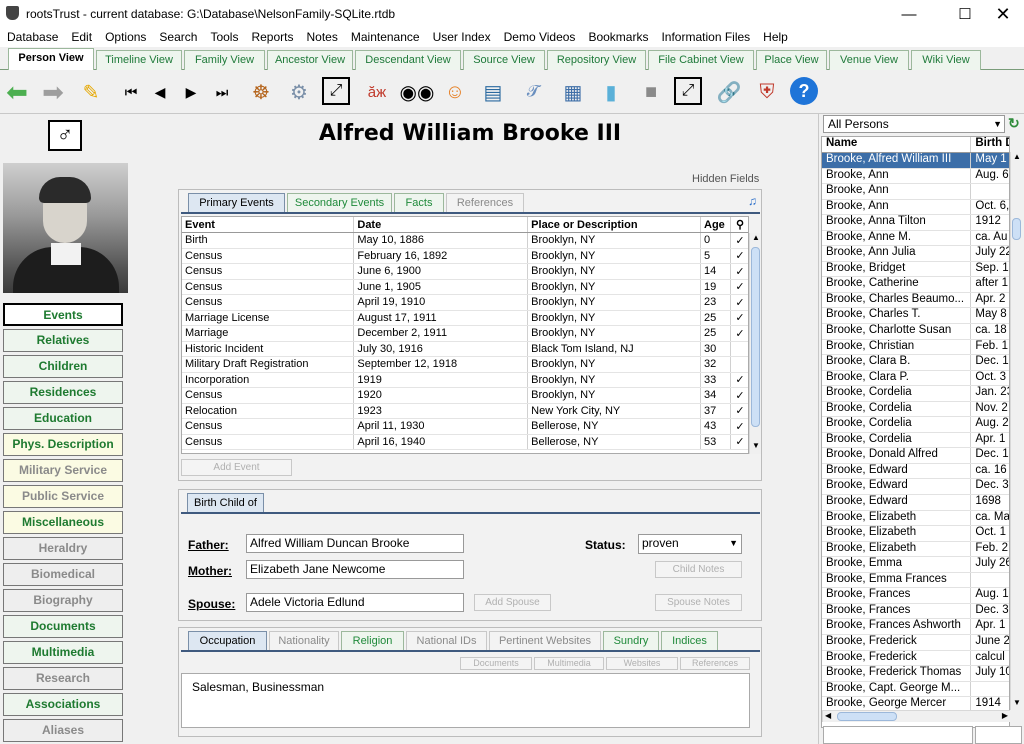 The width and height of the screenshot is (1024, 744). What do you see at coordinates (611, 92) in the screenshot?
I see `eraser-icon: ▮` at bounding box center [611, 92].